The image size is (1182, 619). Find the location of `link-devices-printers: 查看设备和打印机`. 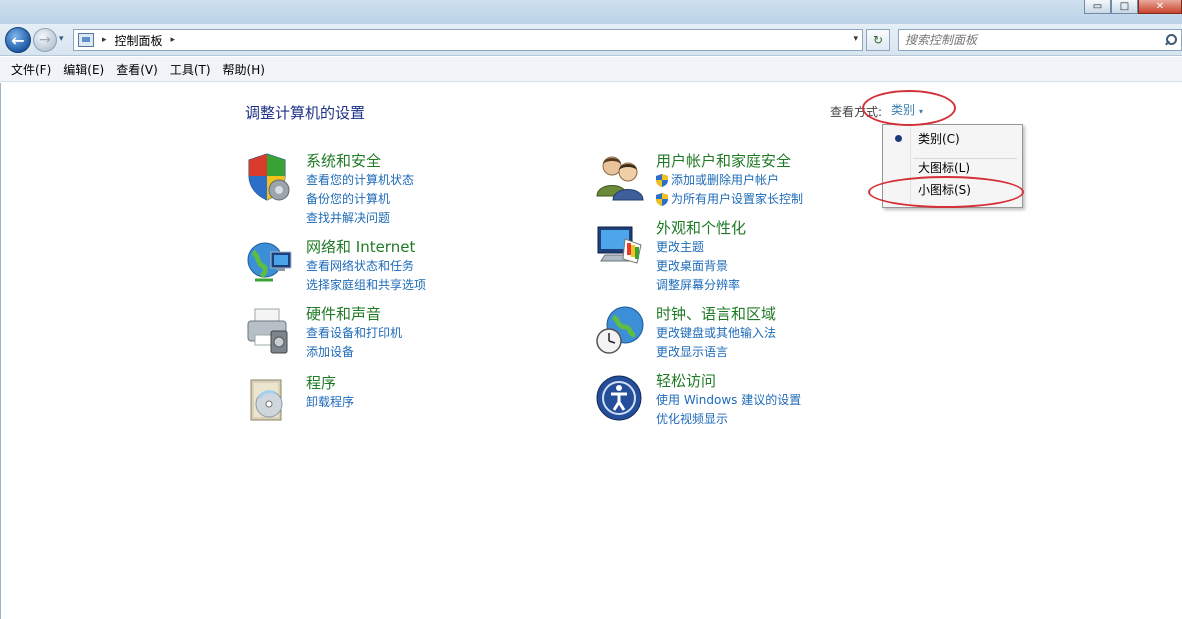

link-devices-printers: 查看设备和打印机 is located at coordinates (354, 333).